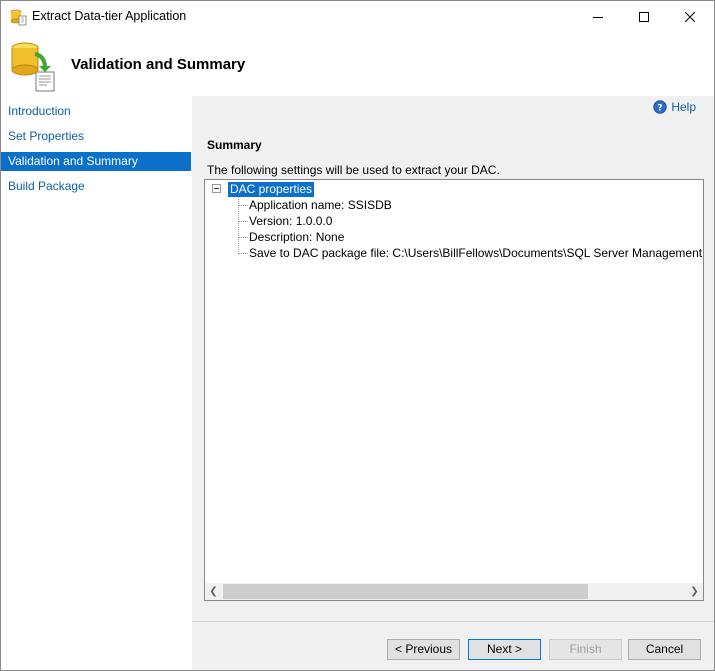 The height and width of the screenshot is (671, 715). Describe the element at coordinates (504, 649) in the screenshot. I see `next-button: Next >` at that location.